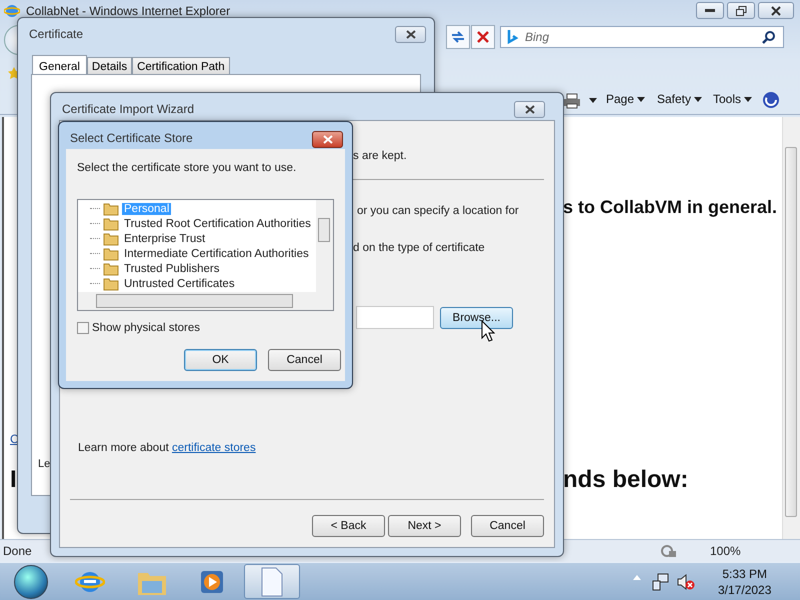 This screenshot has height=600, width=800. I want to click on learn-more-text: Learn more about certificate stores, so click(167, 448).